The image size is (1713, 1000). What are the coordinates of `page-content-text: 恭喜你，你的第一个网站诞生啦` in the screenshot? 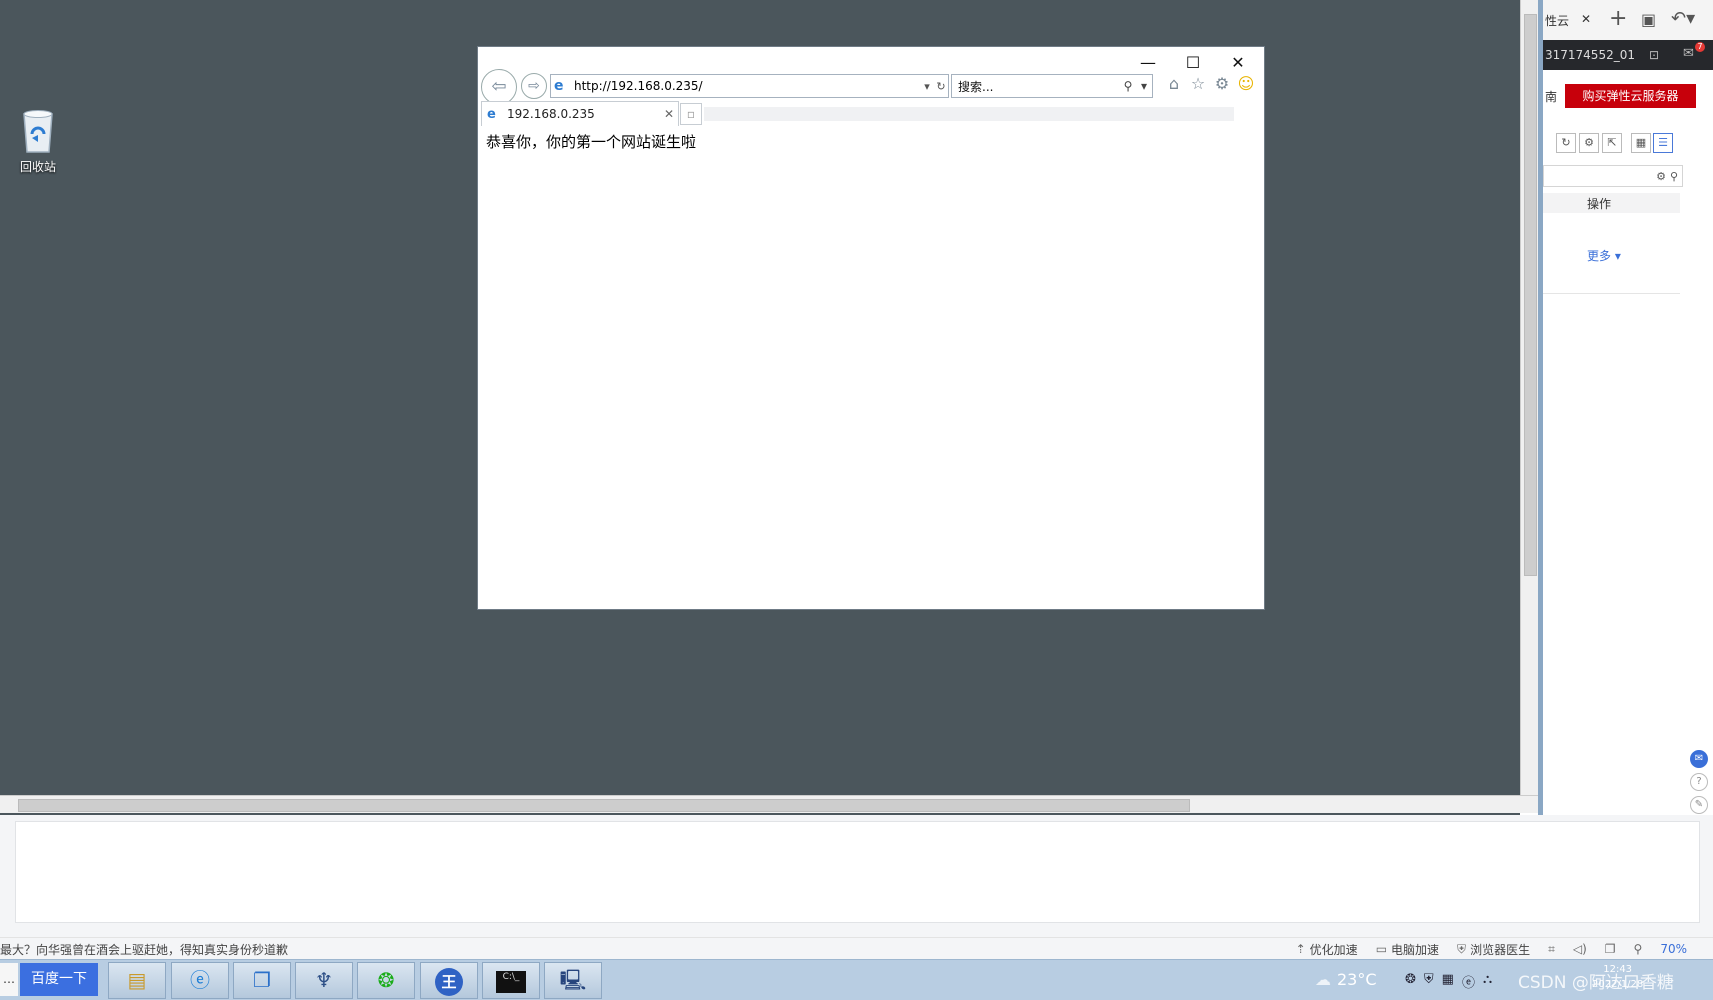 It's located at (591, 142).